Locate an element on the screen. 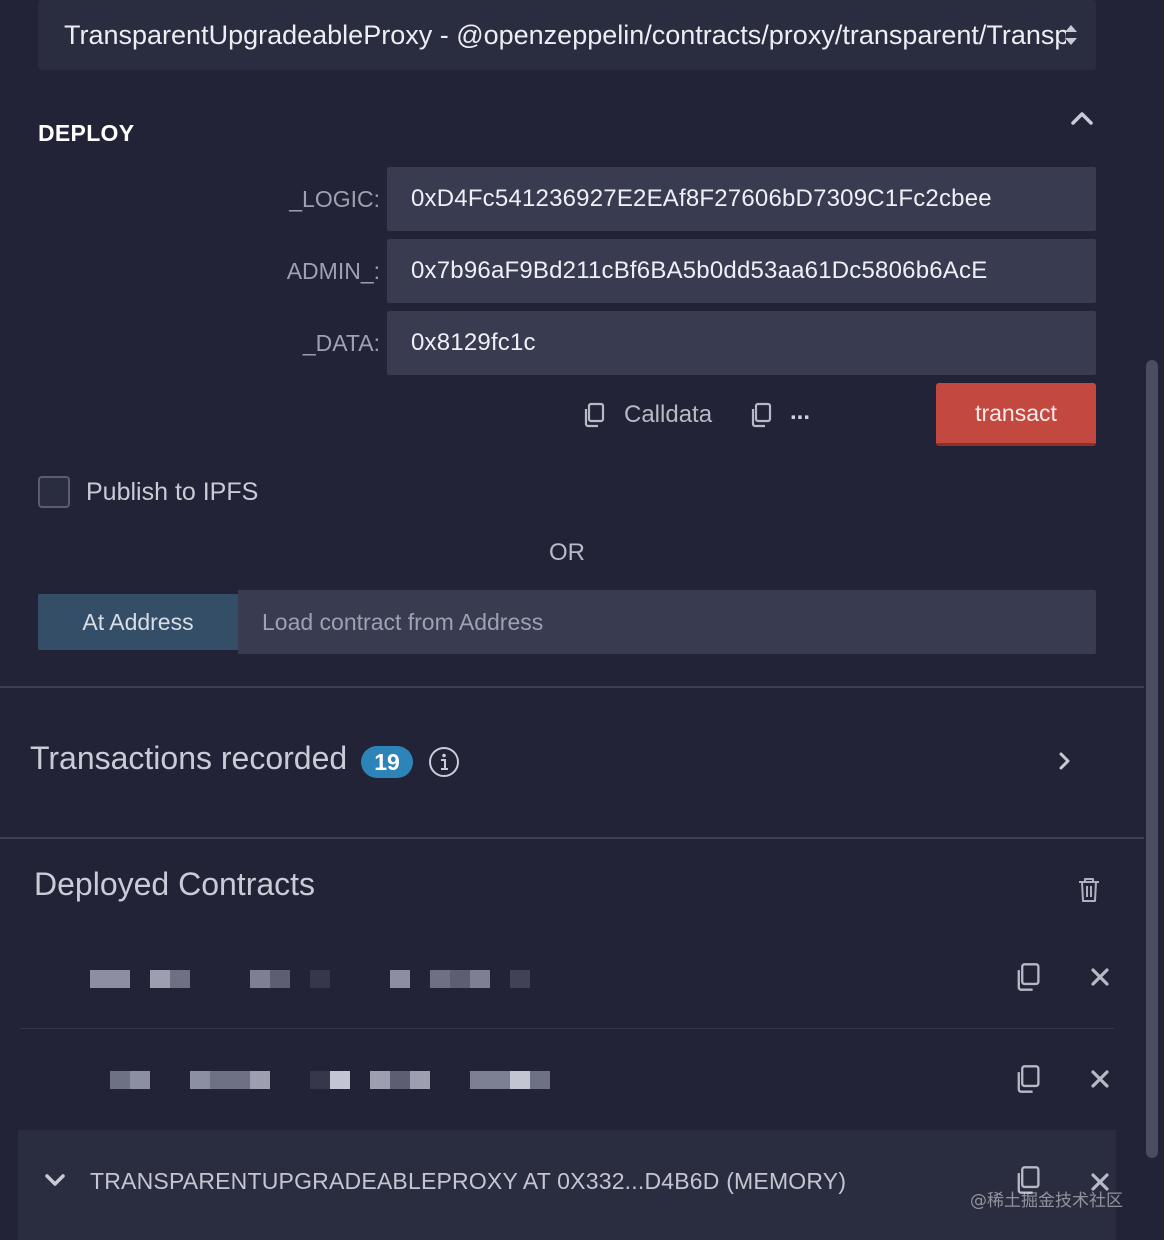 The height and width of the screenshot is (1240, 1164). watermark: @稀土掘金技术社区 is located at coordinates (1046, 1201).